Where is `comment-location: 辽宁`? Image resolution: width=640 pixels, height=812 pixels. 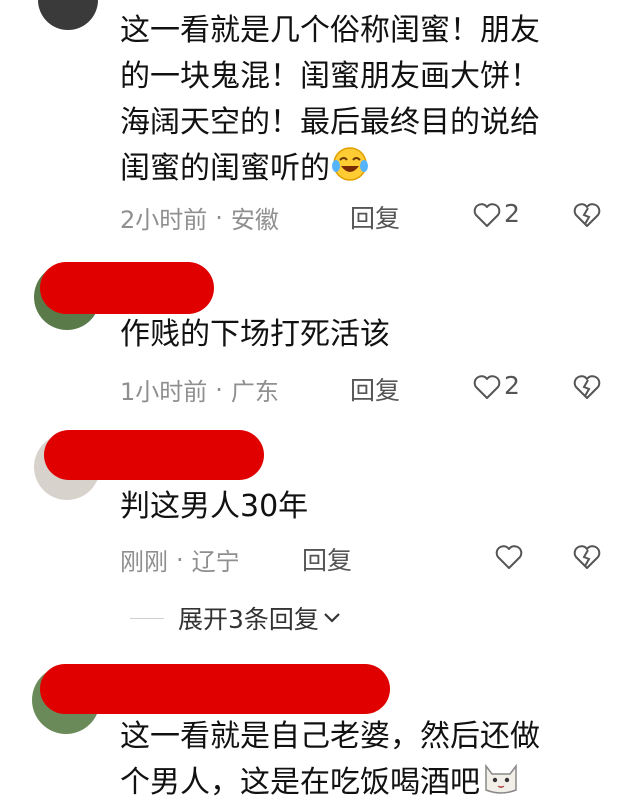 comment-location: 辽宁 is located at coordinates (215, 562).